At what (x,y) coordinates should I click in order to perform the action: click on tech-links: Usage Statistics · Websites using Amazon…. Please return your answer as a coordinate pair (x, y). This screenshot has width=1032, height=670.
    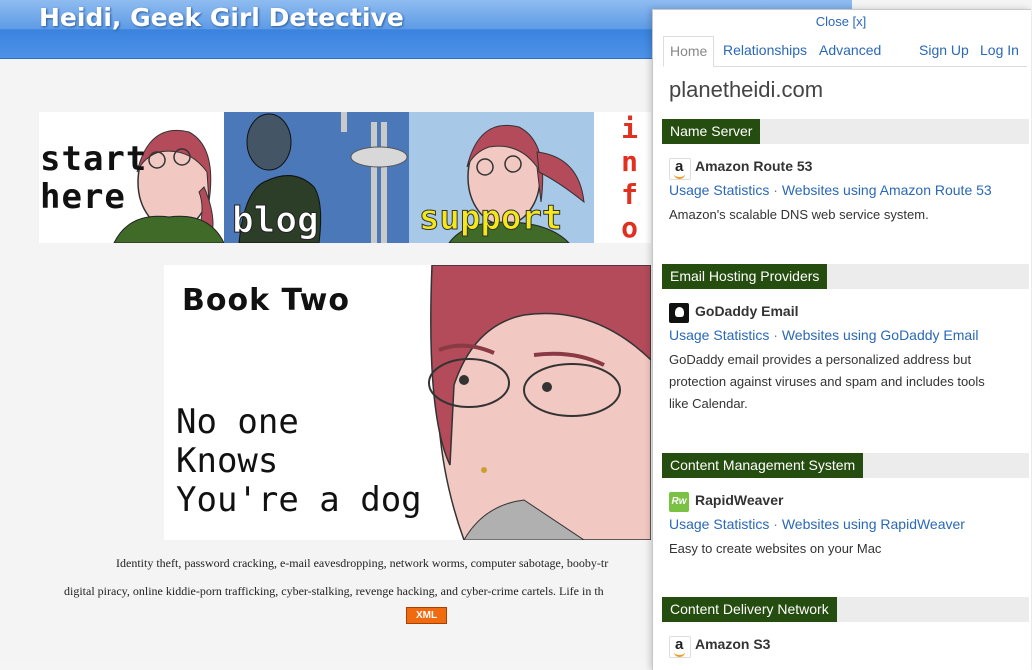
    Looking at the image, I should click on (849, 190).